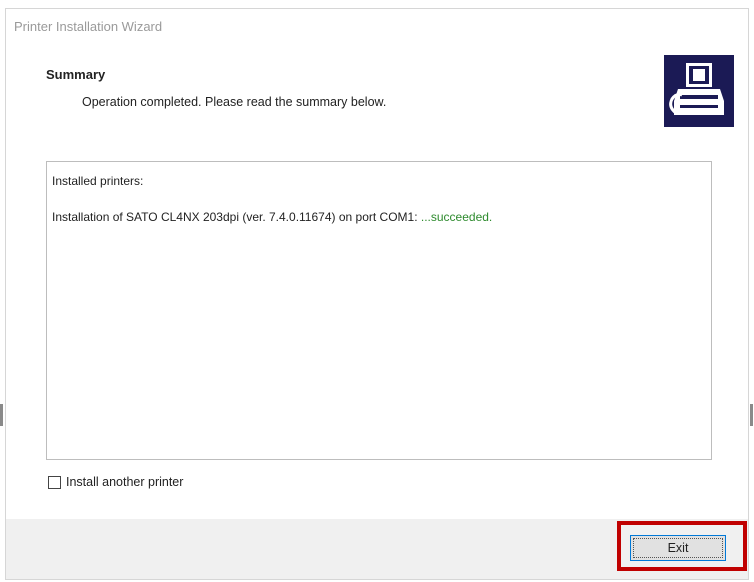 Image resolution: width=754 pixels, height=582 pixels. I want to click on install-another-printer-option: Install another printer, so click(115, 482).